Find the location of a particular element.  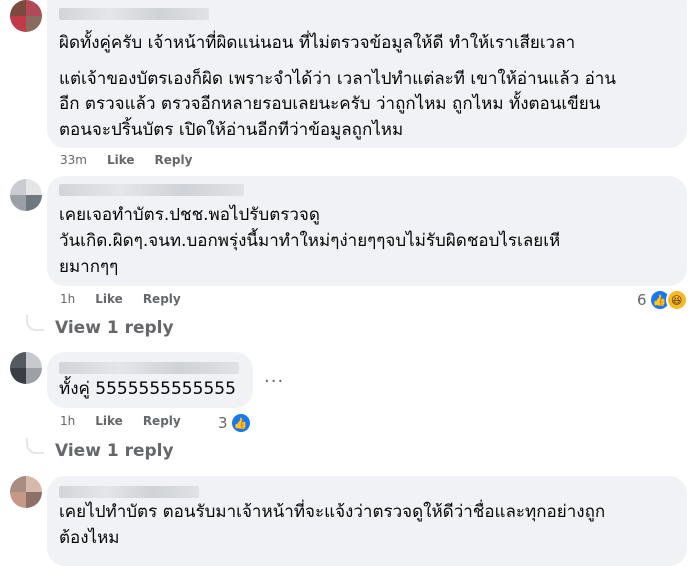

comment-text-line: เคยเจอทำบัตร.ปชช.พอไปรับตรวจดู is located at coordinates (189, 215).